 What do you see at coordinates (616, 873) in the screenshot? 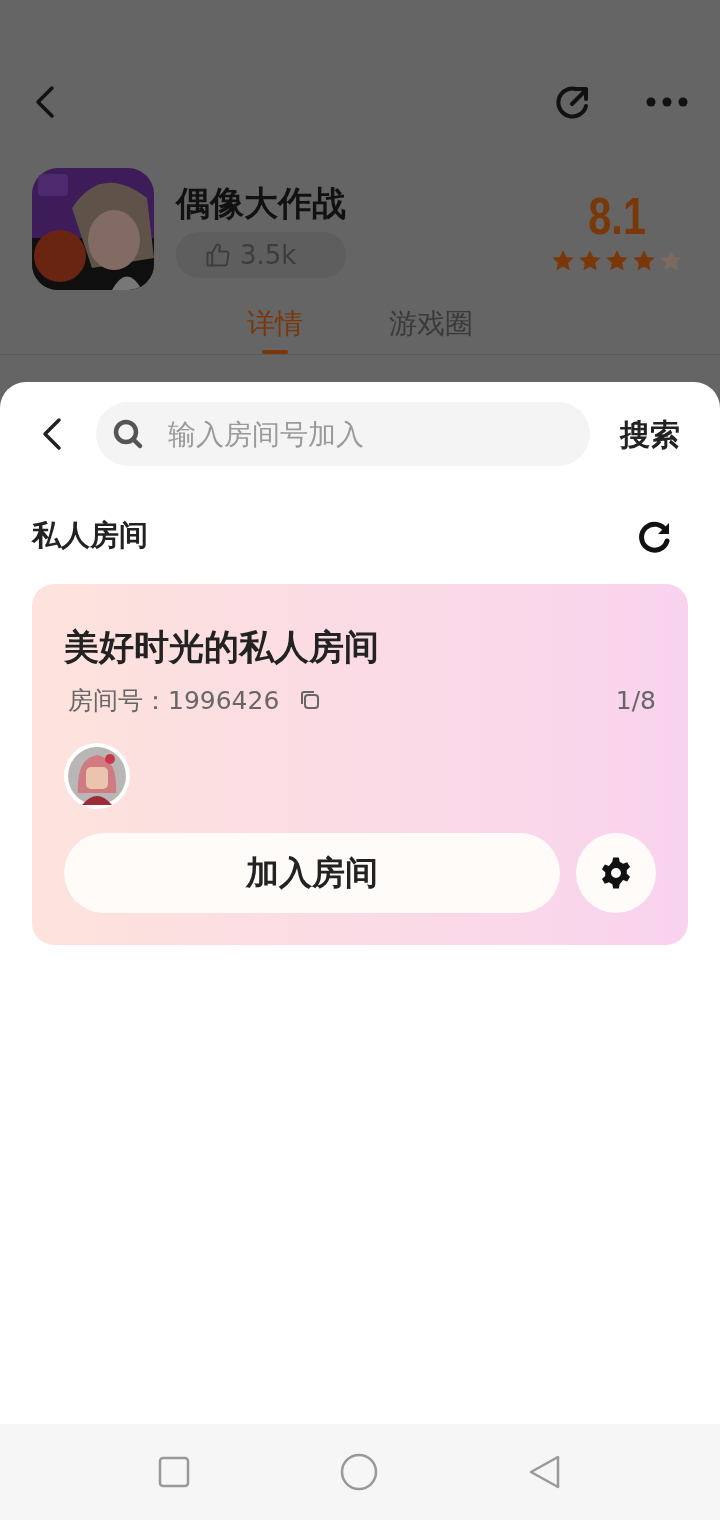
I see `settings-icon` at bounding box center [616, 873].